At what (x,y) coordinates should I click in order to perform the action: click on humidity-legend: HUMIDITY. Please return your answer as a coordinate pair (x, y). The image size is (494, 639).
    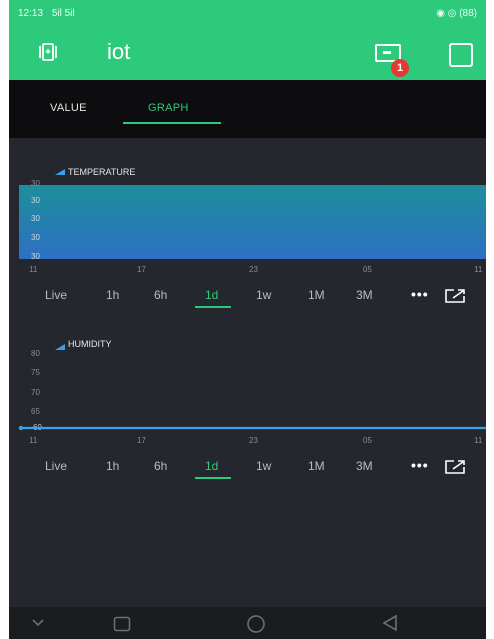
    Looking at the image, I should click on (90, 344).